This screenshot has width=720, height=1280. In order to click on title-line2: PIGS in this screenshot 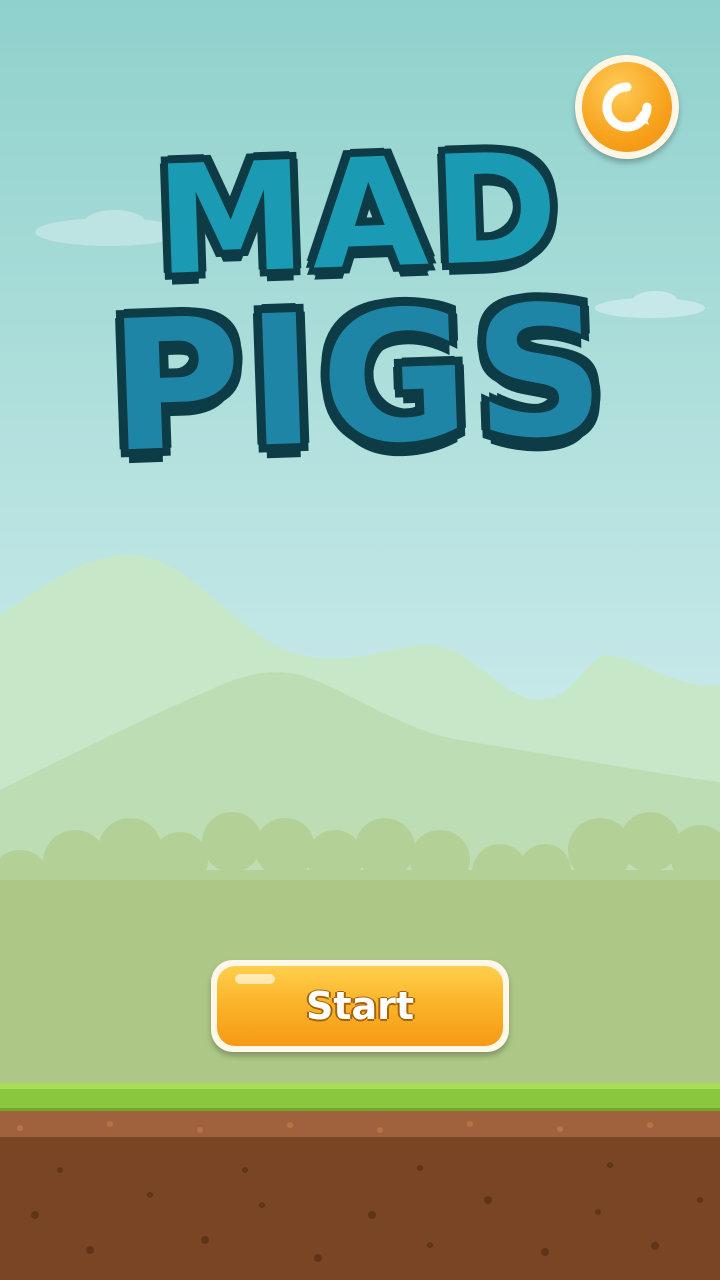, I will do `click(360, 379)`.